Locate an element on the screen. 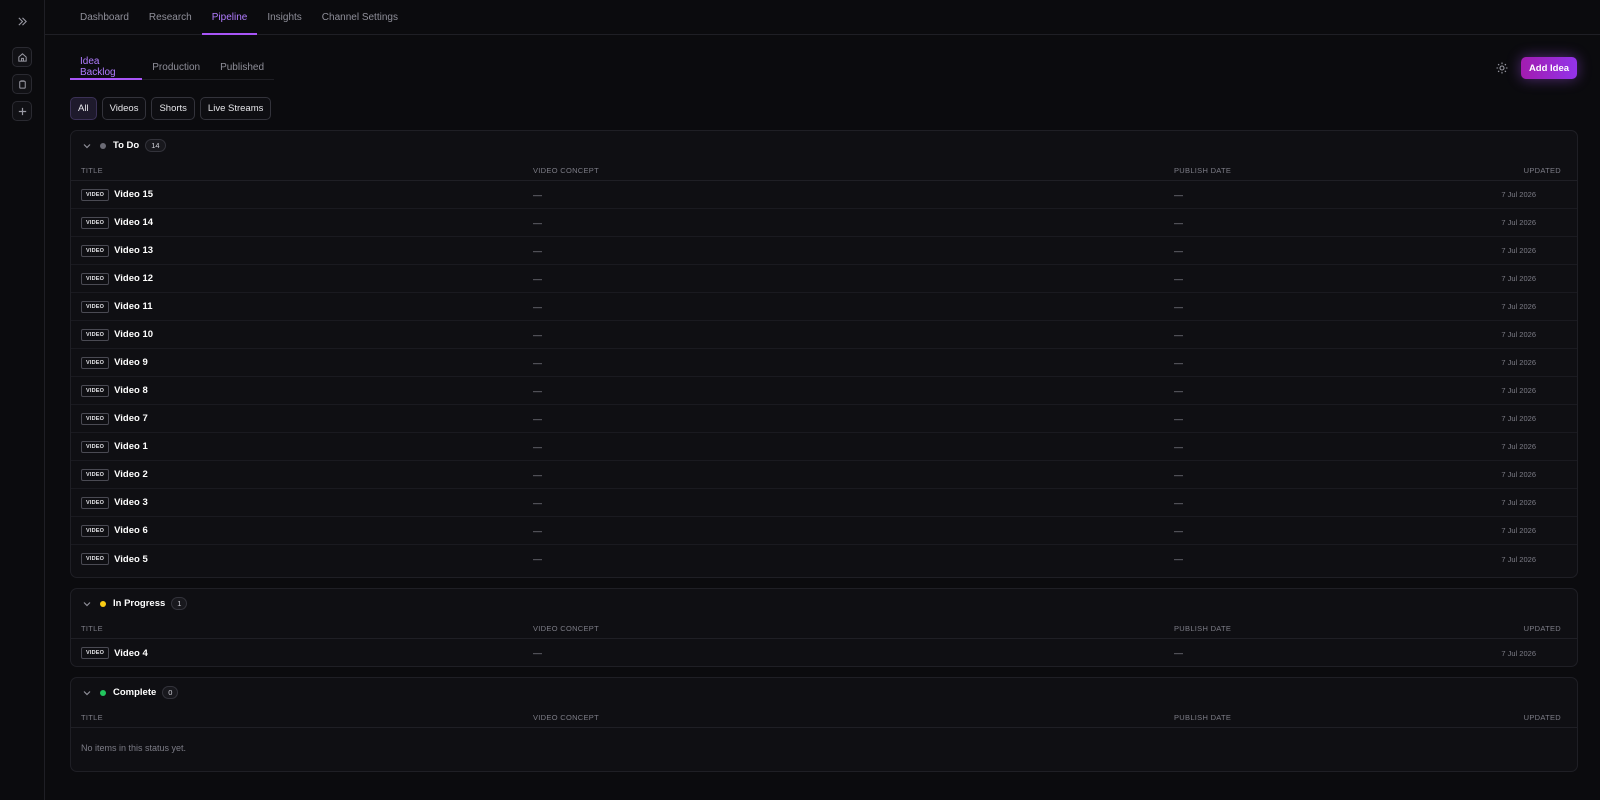 This screenshot has width=1600, height=800. table-row: VIDEO Video 4 — — 7 Jul 2026 is located at coordinates (824, 652).